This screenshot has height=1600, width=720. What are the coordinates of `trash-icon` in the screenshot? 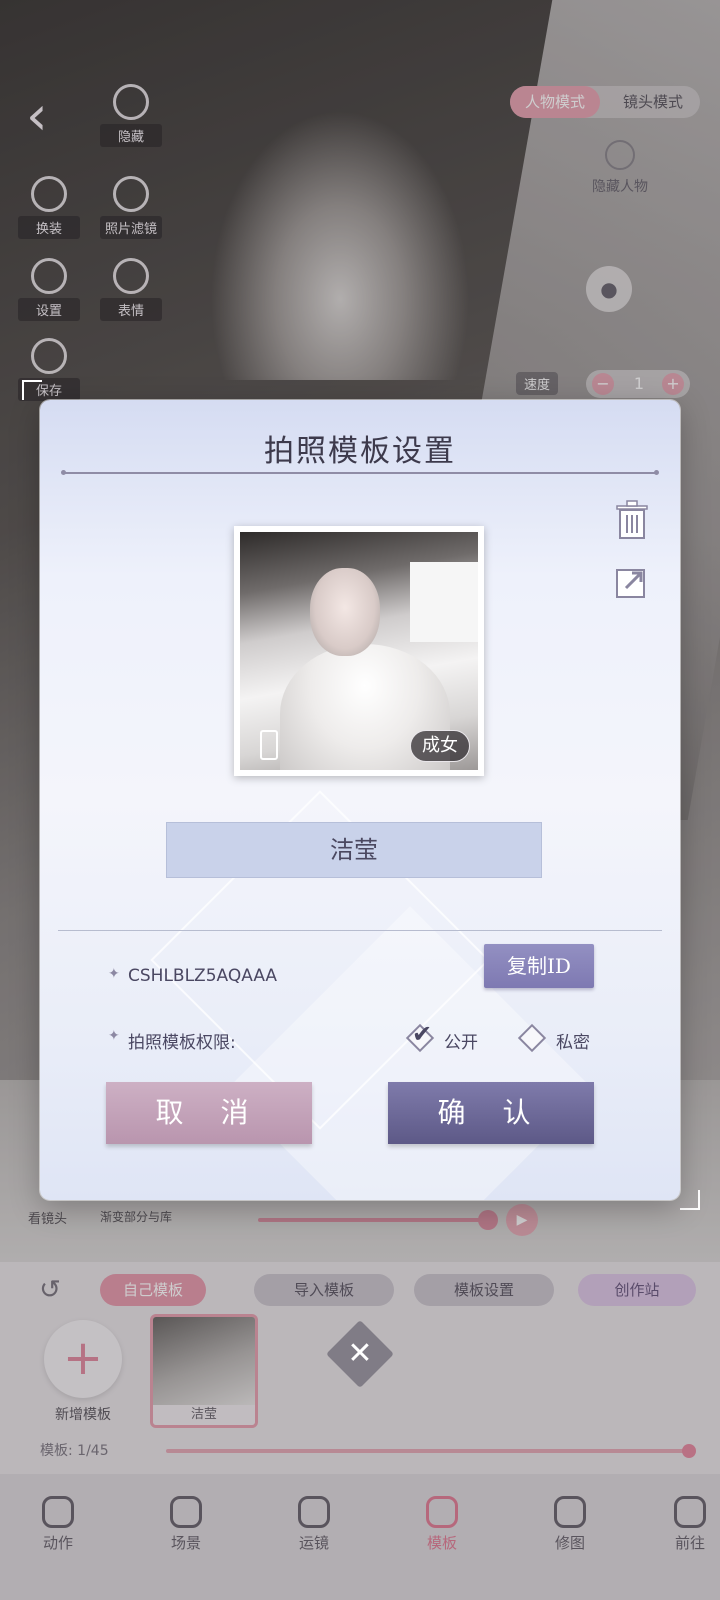 It's located at (632, 520).